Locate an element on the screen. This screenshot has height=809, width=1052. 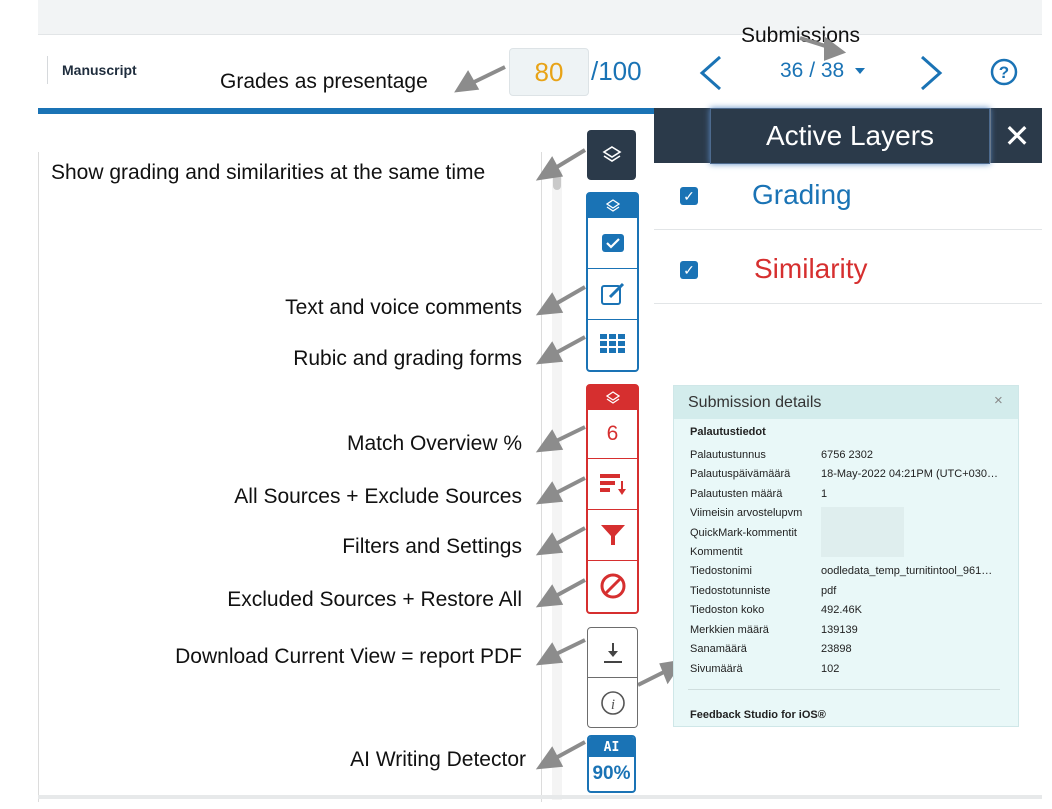
edit-comment-icon is located at coordinates (612, 293).